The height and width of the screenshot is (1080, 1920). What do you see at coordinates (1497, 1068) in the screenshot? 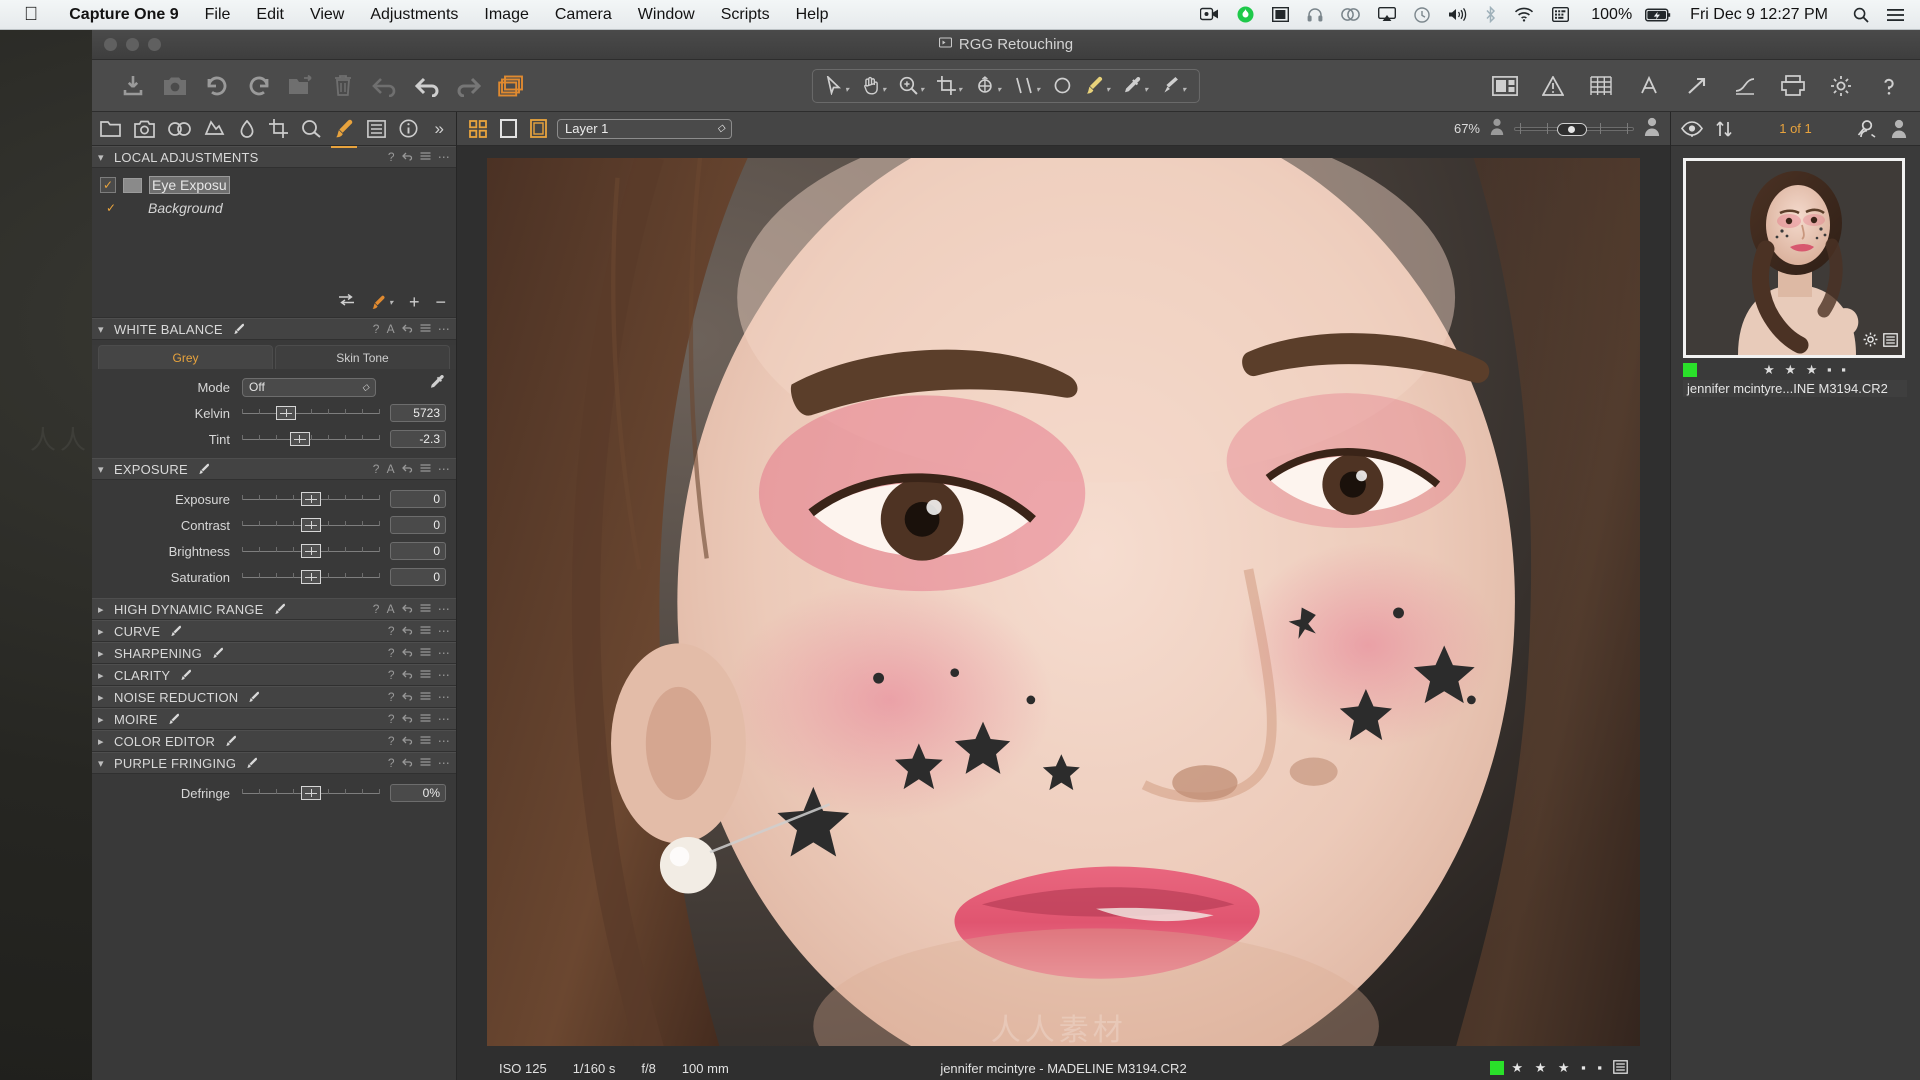
I see `color-tag-chip` at bounding box center [1497, 1068].